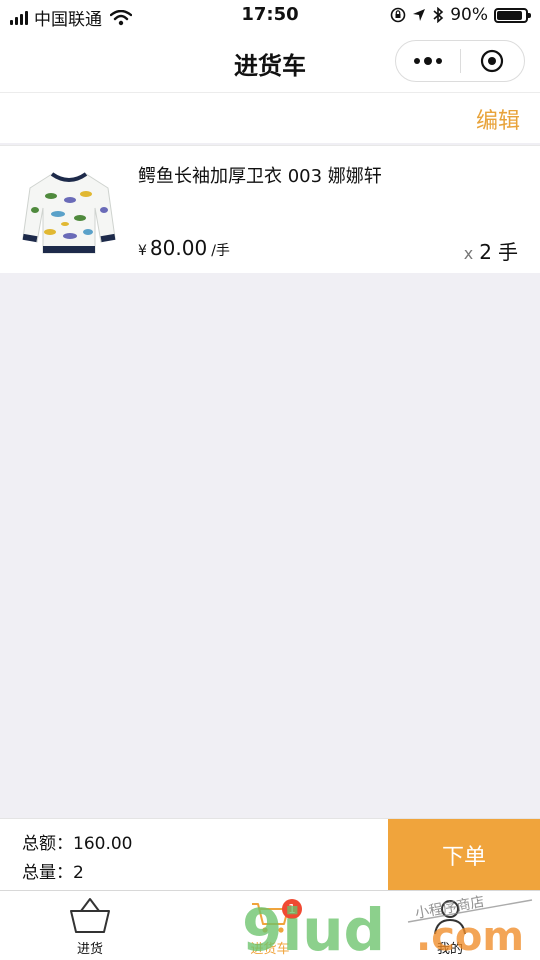 The image size is (540, 960). I want to click on edit-button: 编辑, so click(498, 119).